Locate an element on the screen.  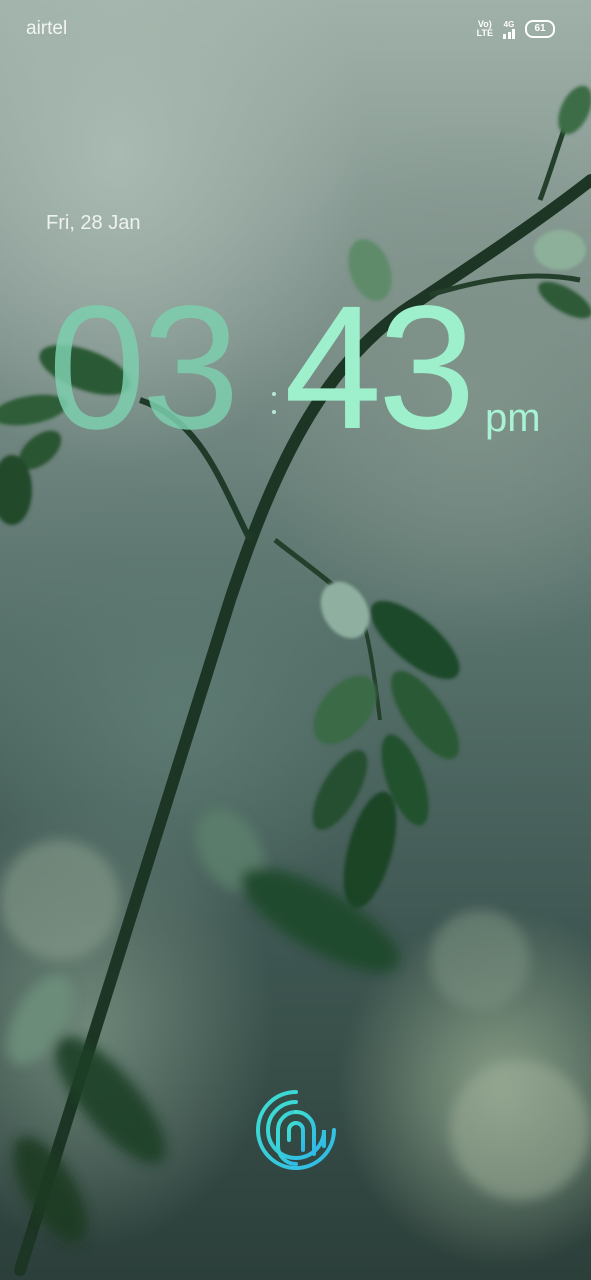
clock-hours: 03 is located at coordinates (144, 368).